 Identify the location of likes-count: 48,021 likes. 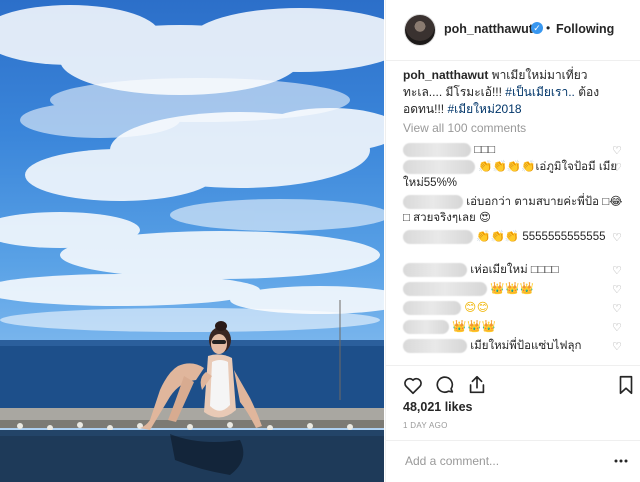
(438, 407).